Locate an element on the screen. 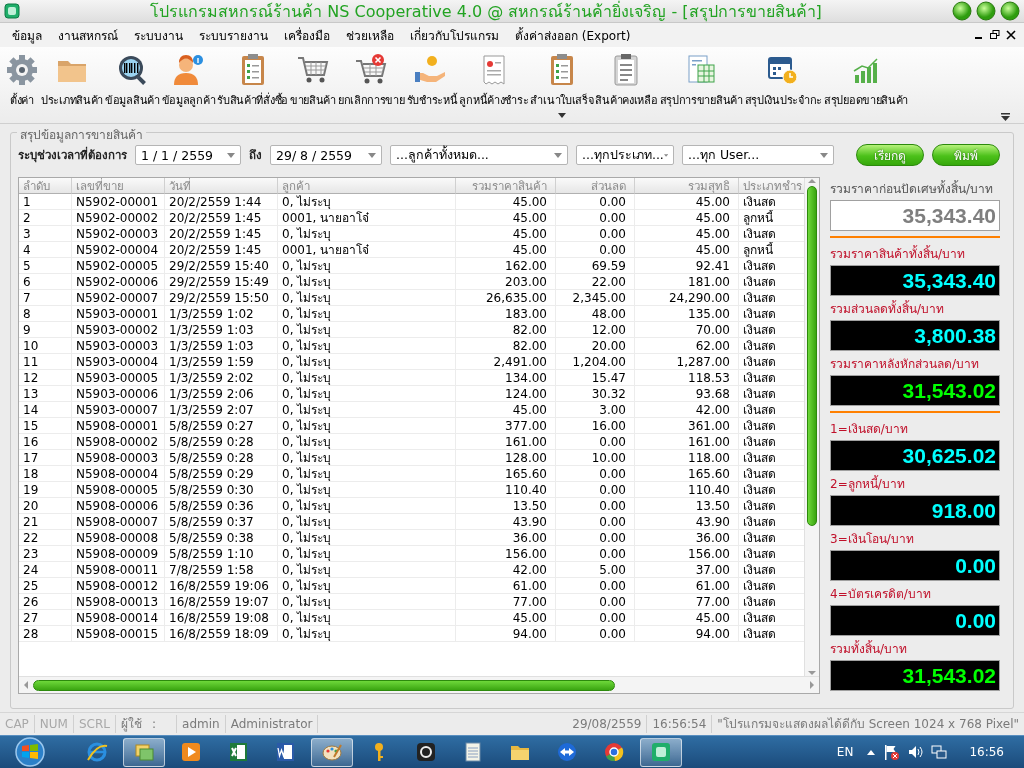 The height and width of the screenshot is (768, 1024). flag-icon is located at coordinates (891, 752).